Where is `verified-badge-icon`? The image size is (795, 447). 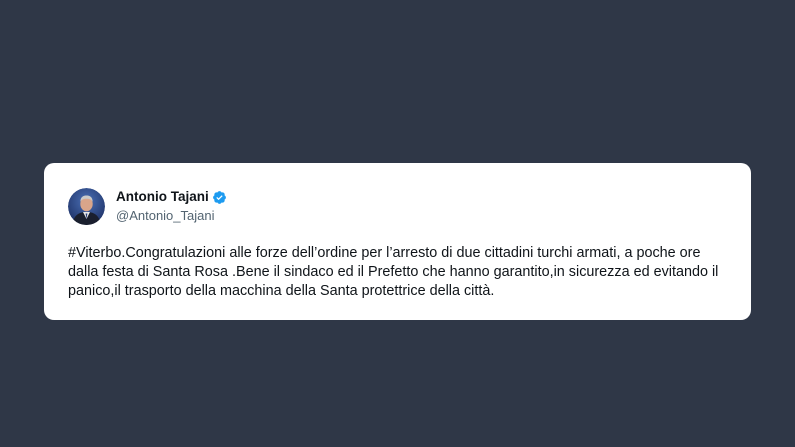 verified-badge-icon is located at coordinates (219, 197).